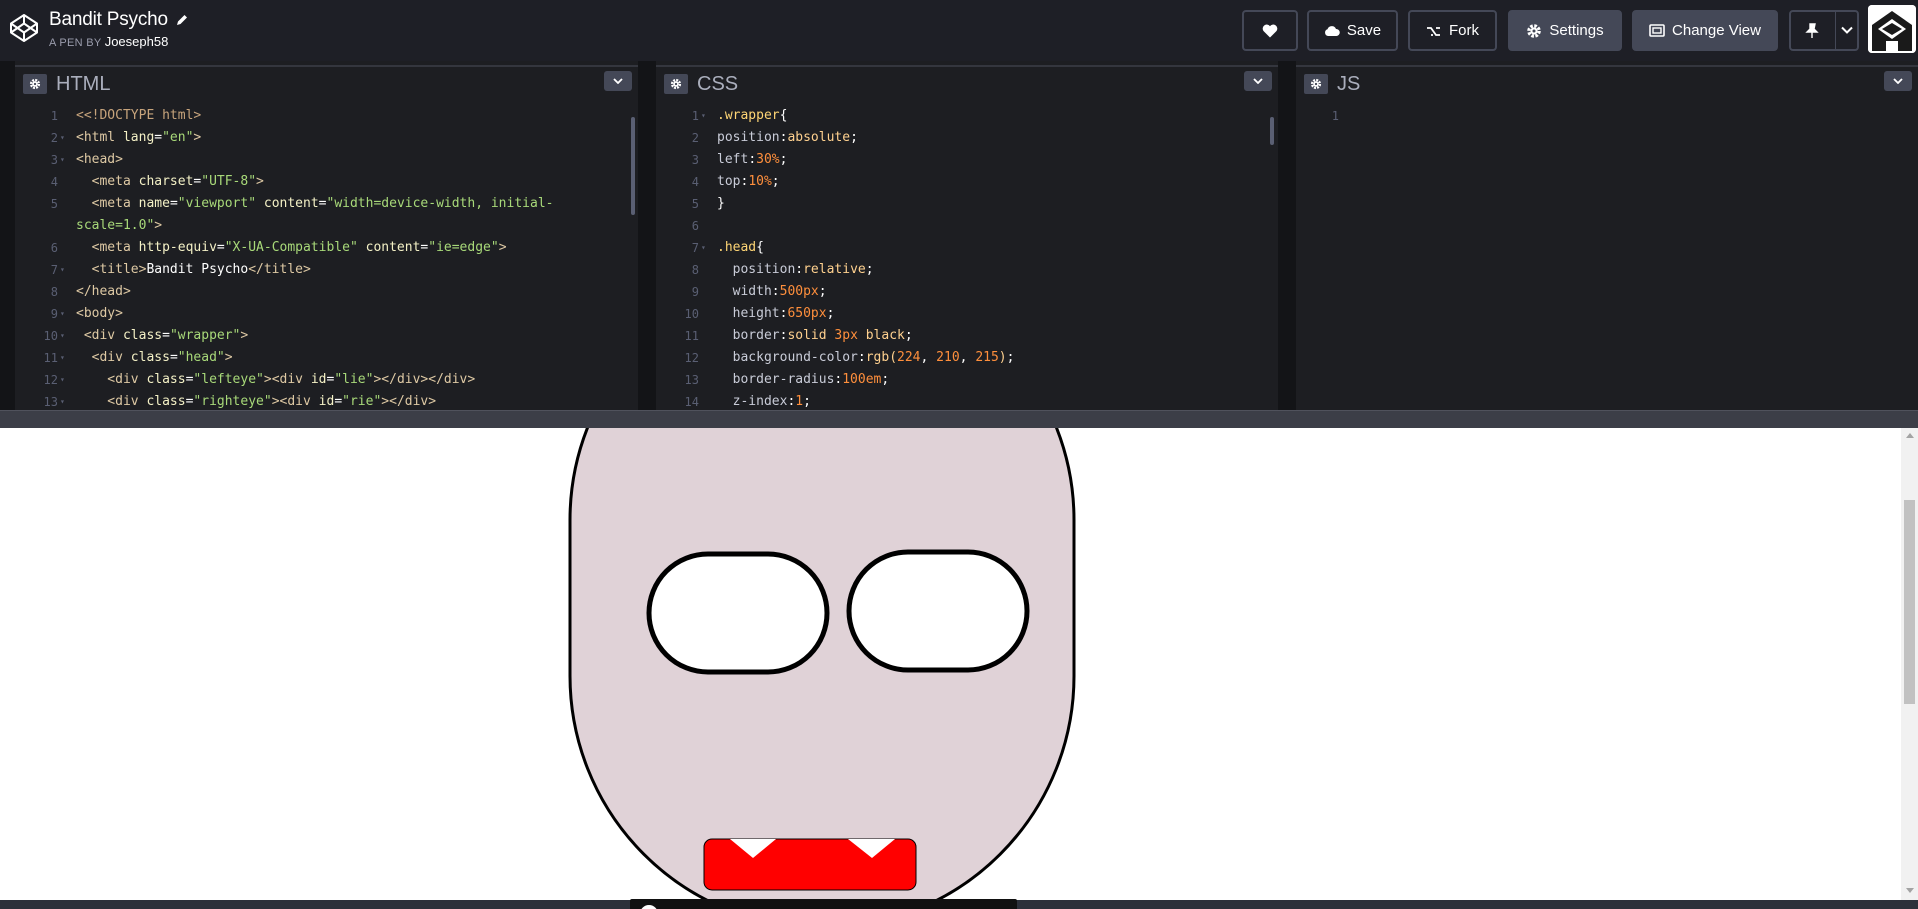 The image size is (1918, 909). What do you see at coordinates (1607, 116) in the screenshot?
I see `code-line: 1` at bounding box center [1607, 116].